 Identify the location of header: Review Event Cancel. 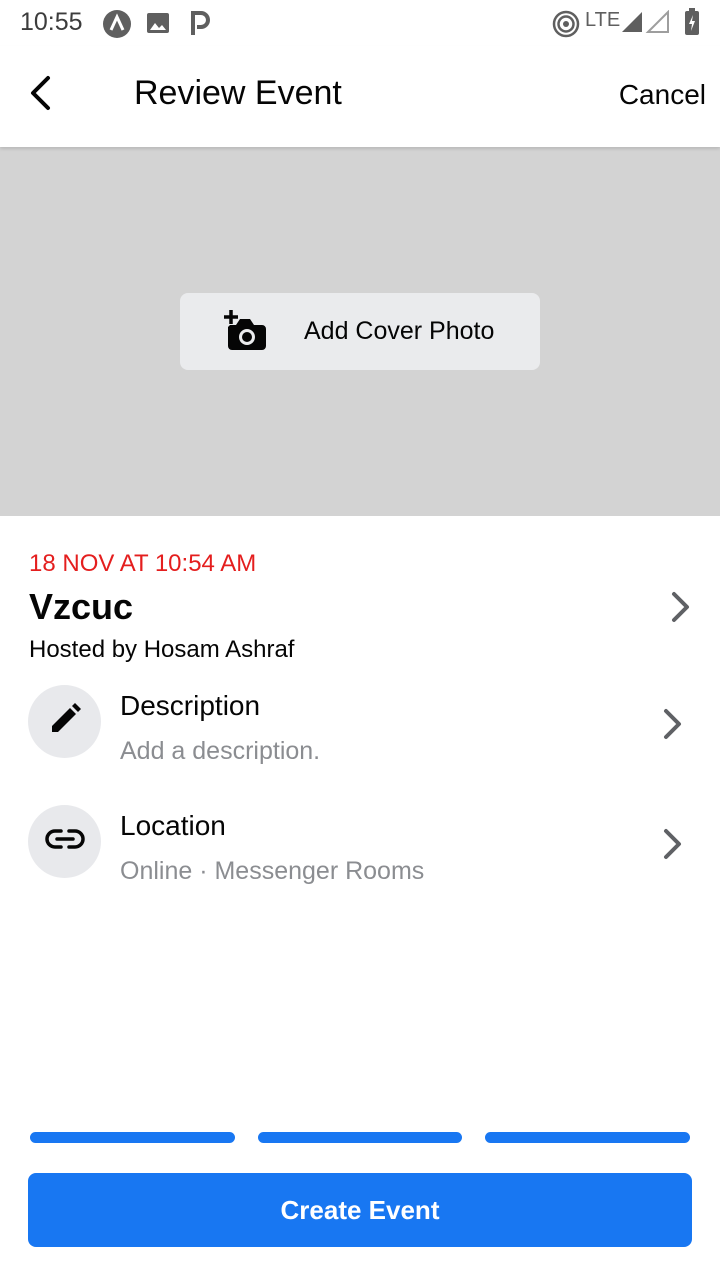
(360, 96).